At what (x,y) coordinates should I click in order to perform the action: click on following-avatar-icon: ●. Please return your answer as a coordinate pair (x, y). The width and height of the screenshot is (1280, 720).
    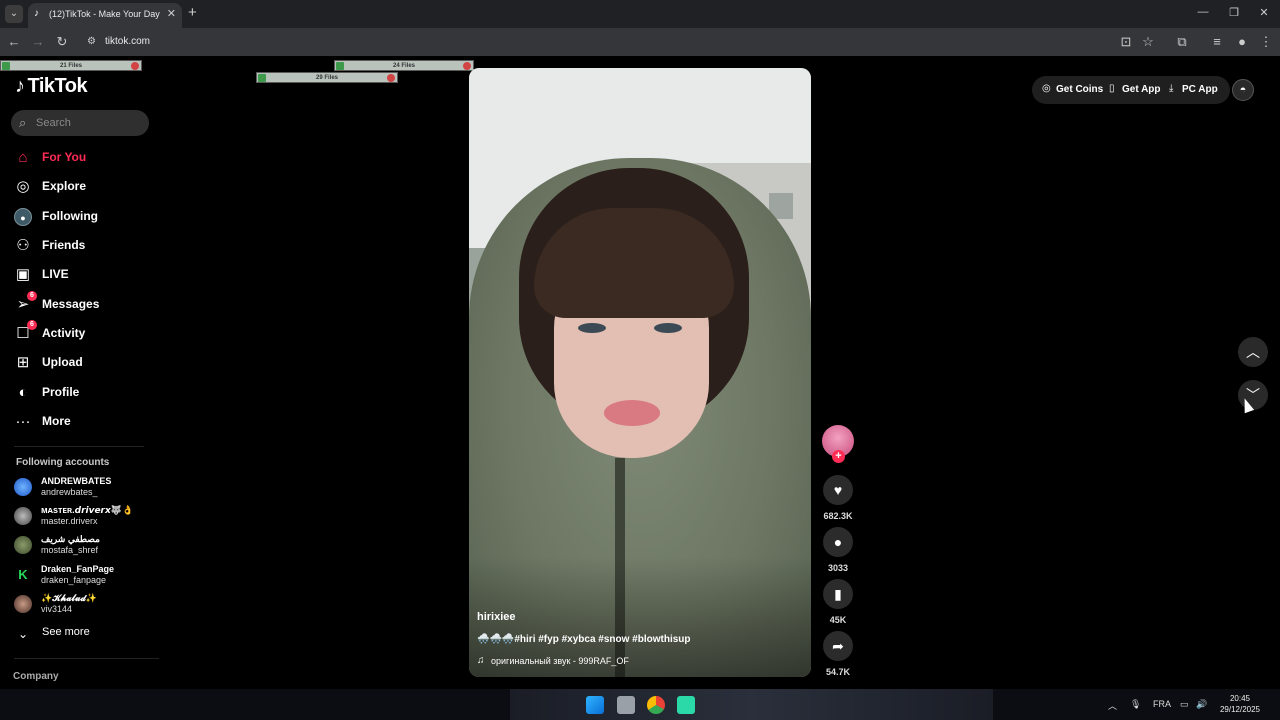
    Looking at the image, I should click on (23, 217).